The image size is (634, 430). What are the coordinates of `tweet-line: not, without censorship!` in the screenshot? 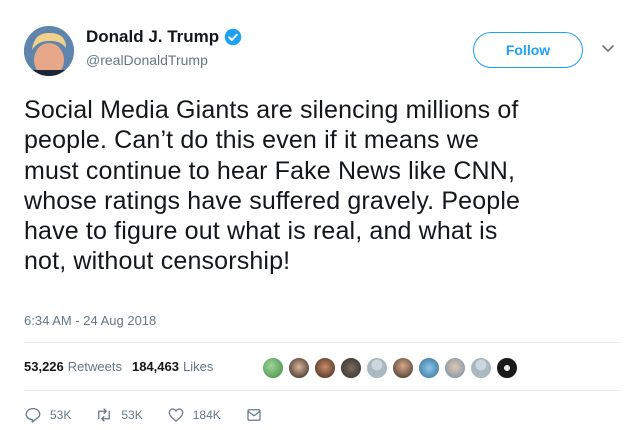 It's located at (157, 261).